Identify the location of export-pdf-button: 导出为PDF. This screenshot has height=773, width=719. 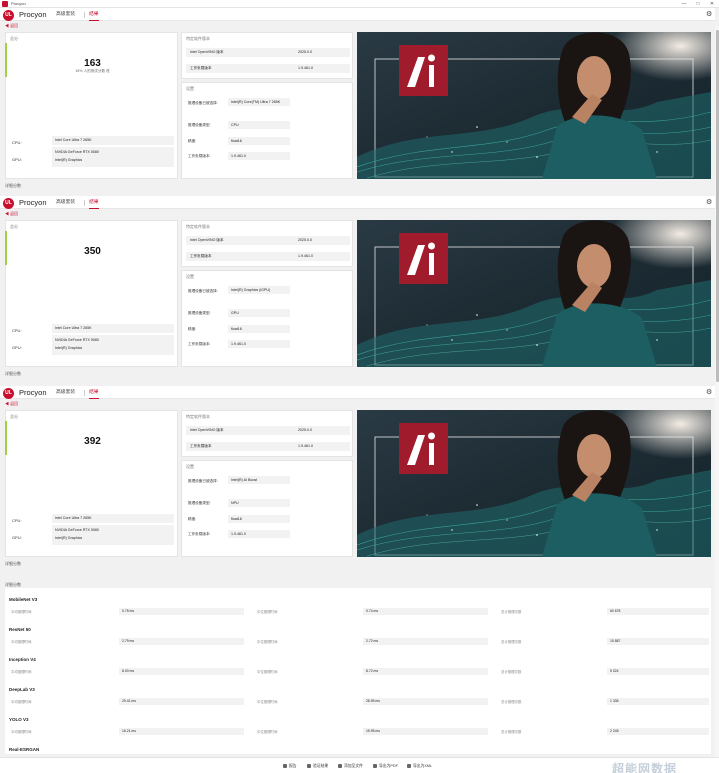
(385, 766).